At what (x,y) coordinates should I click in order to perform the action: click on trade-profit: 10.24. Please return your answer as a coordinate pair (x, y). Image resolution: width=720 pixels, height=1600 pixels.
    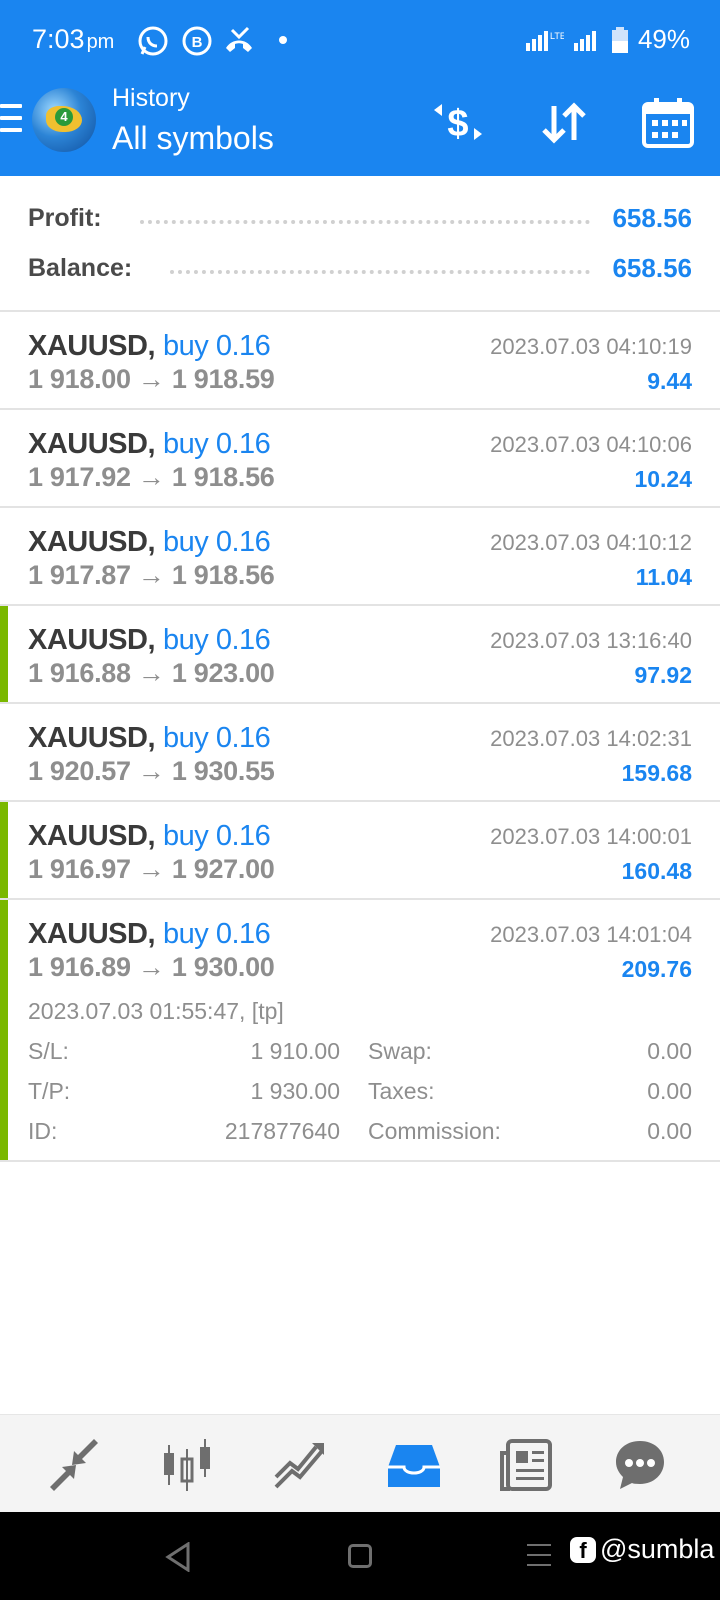
    Looking at the image, I should click on (663, 479).